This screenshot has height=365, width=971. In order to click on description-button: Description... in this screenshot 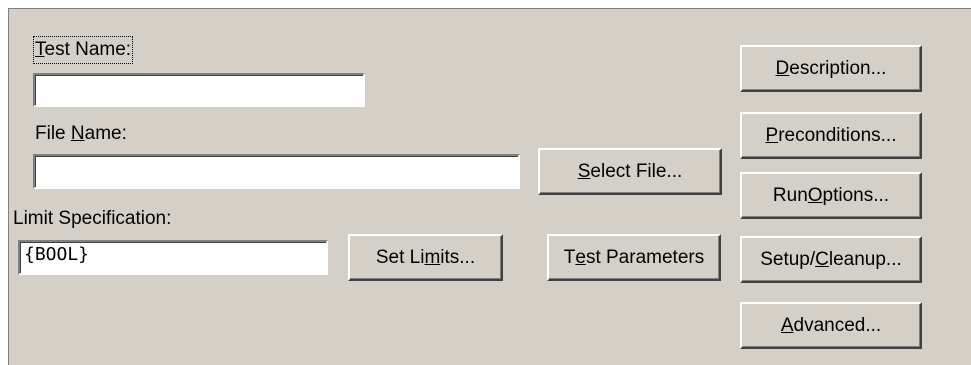, I will do `click(831, 68)`.